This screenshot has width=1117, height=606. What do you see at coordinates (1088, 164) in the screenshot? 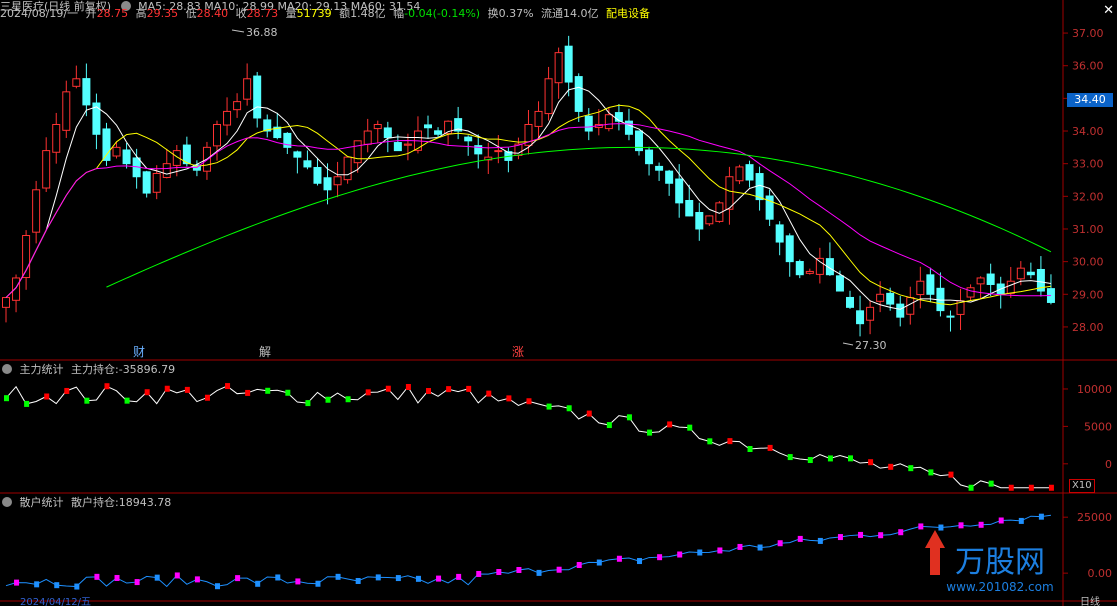
I see `price-tick-label: 33.00` at bounding box center [1088, 164].